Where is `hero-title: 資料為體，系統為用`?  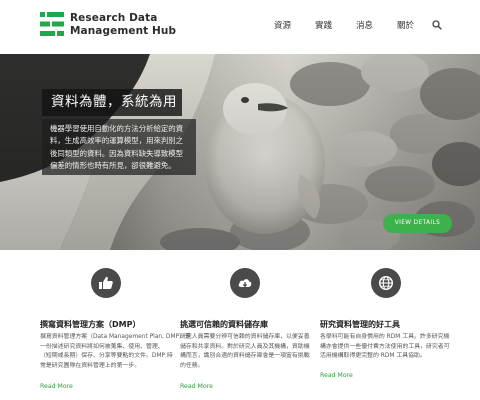
hero-title: 資料為體，系統為用 is located at coordinates (112, 102).